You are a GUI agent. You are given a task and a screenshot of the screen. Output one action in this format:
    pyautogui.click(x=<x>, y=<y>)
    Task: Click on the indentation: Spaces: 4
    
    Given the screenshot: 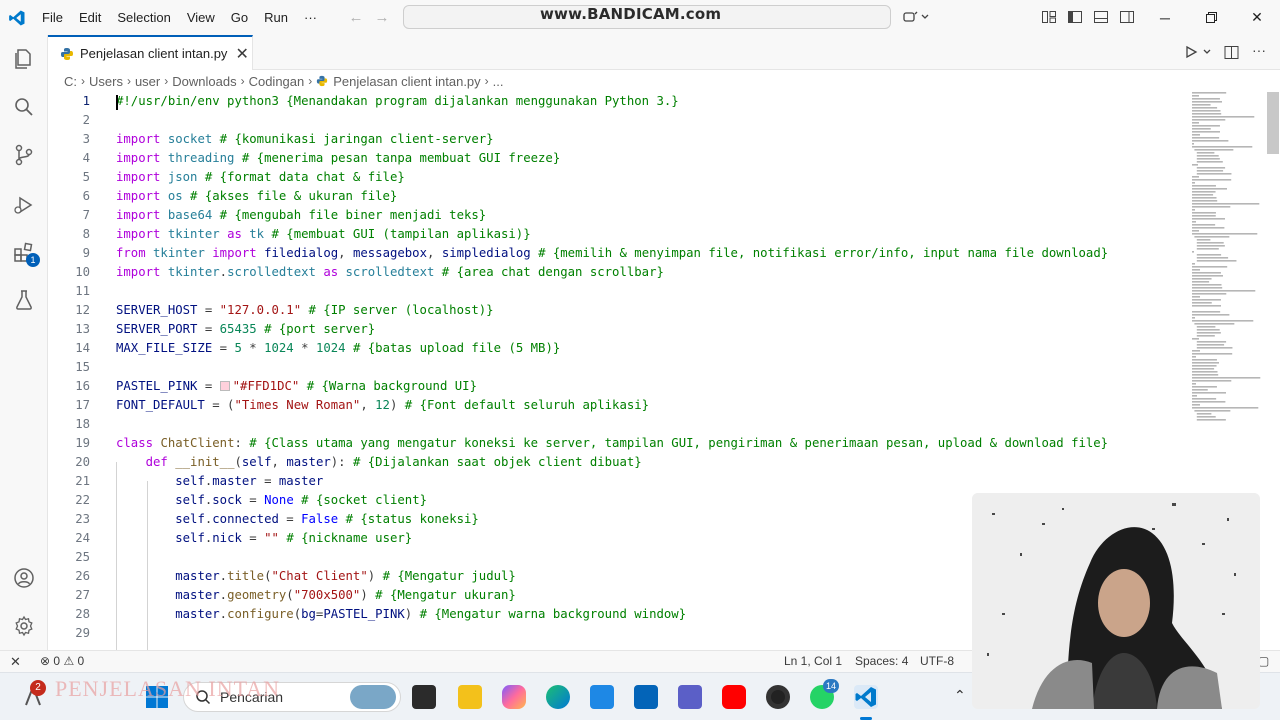 What is the action you would take?
    pyautogui.click(x=881, y=661)
    